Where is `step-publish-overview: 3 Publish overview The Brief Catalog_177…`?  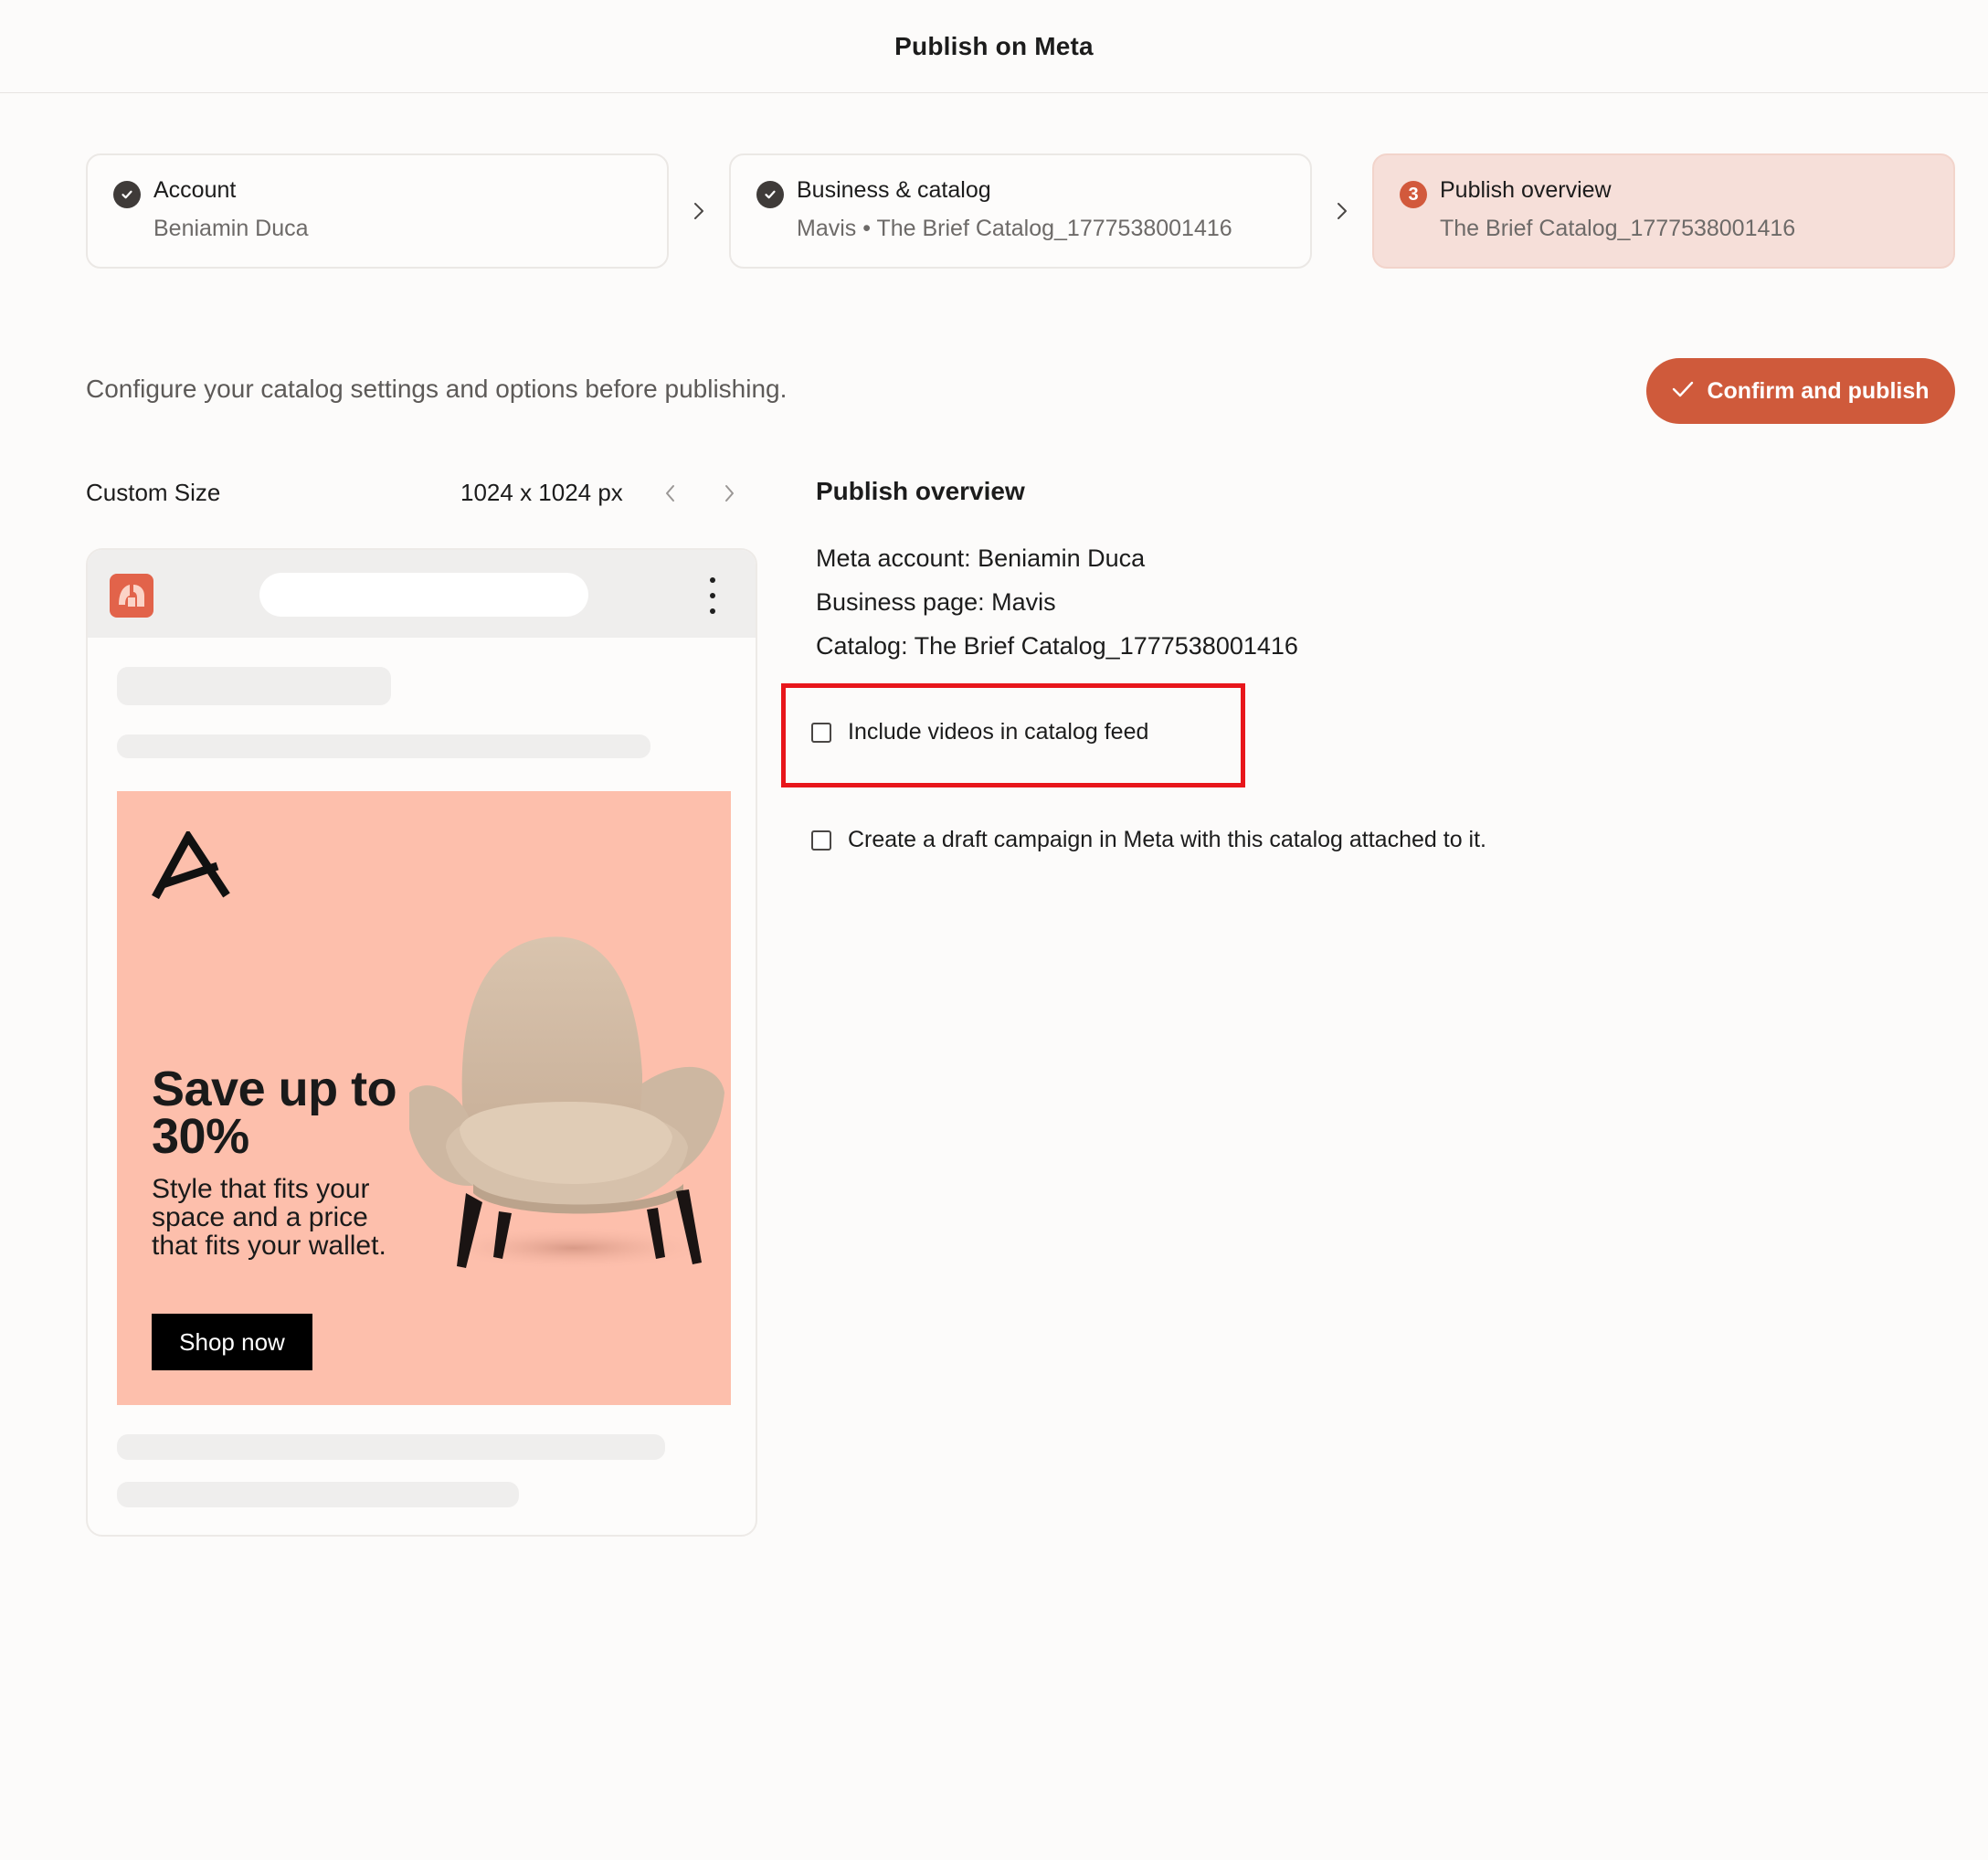 step-publish-overview: 3 Publish overview The Brief Catalog_177… is located at coordinates (1663, 211).